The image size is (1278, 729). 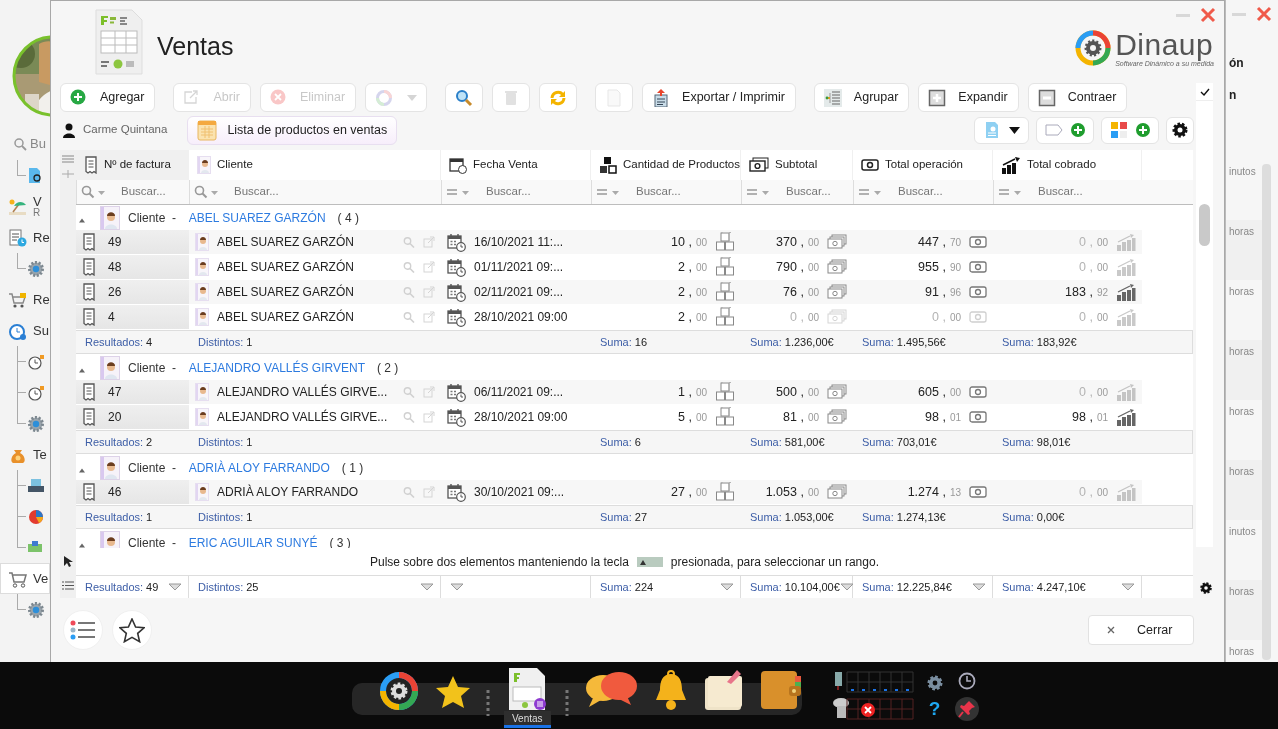 I want to click on pie-icon, so click(x=36, y=516).